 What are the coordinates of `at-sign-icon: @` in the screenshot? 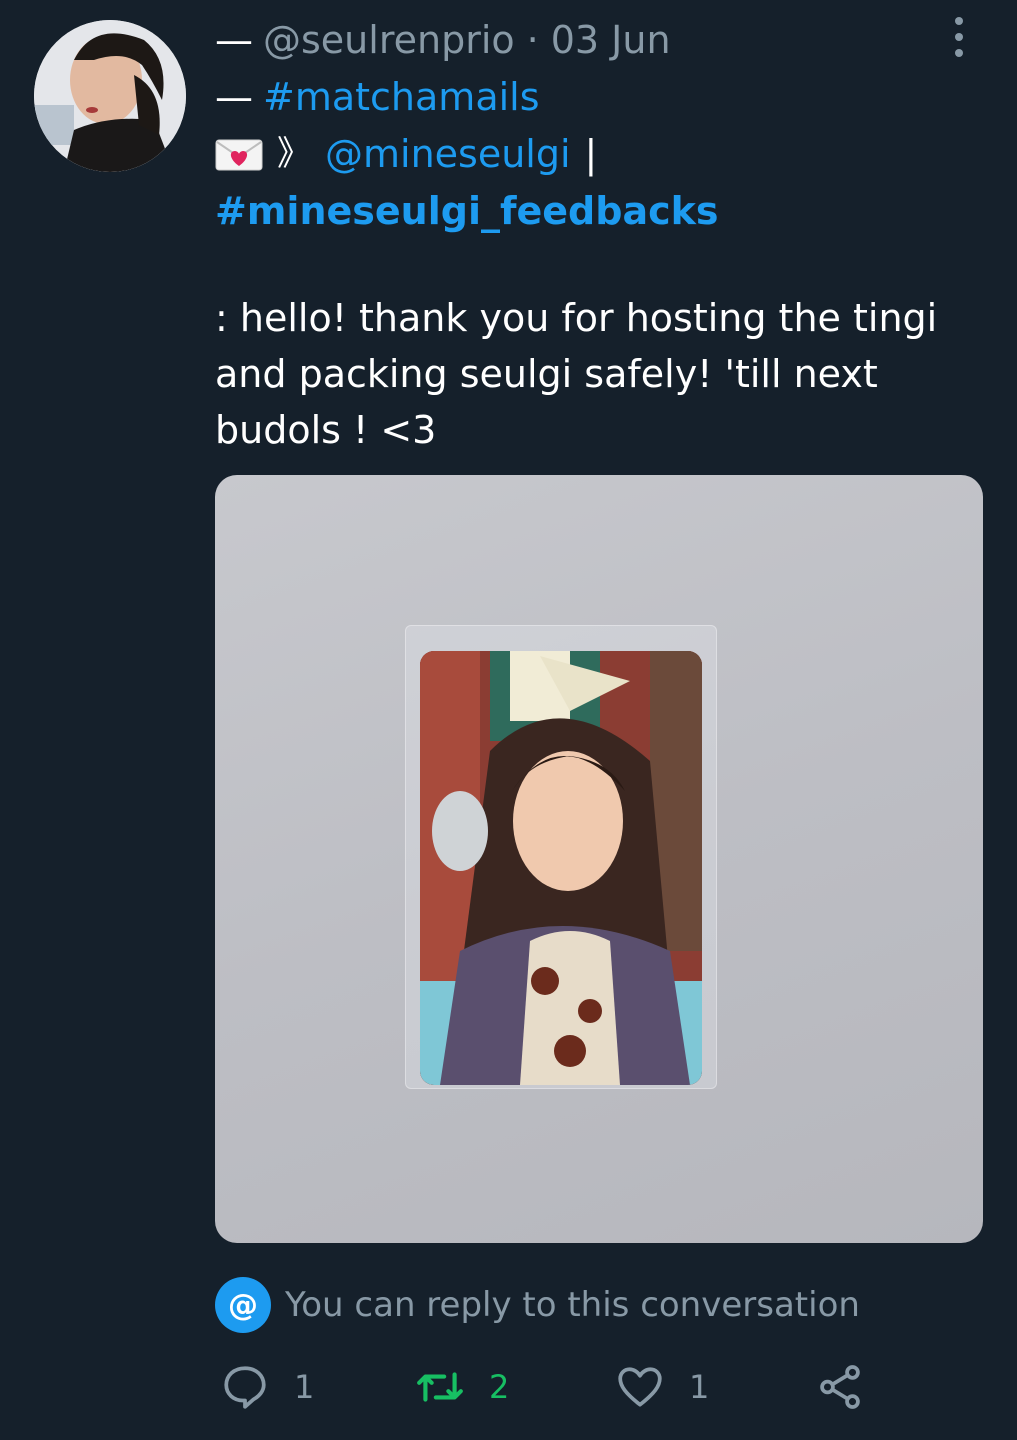 It's located at (243, 1305).